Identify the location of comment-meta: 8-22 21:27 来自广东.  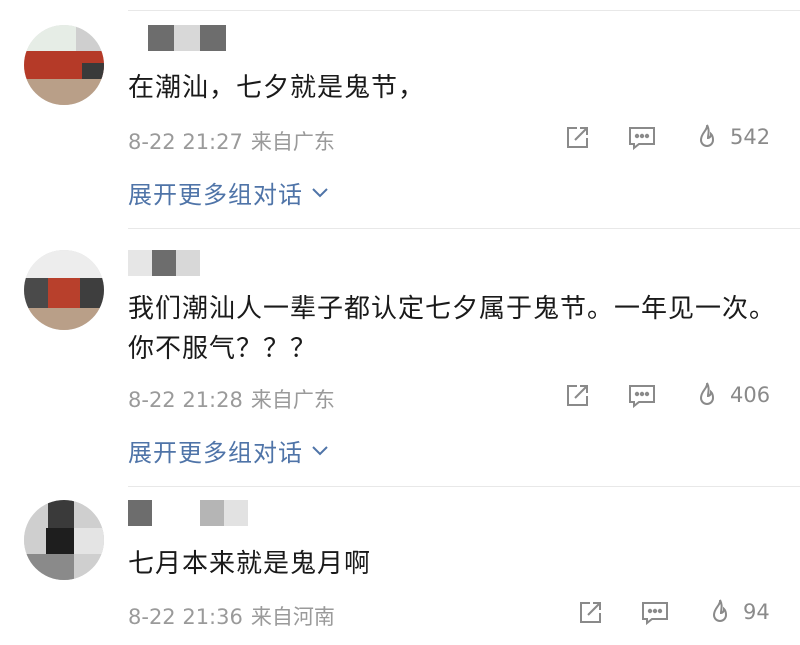
(231, 141).